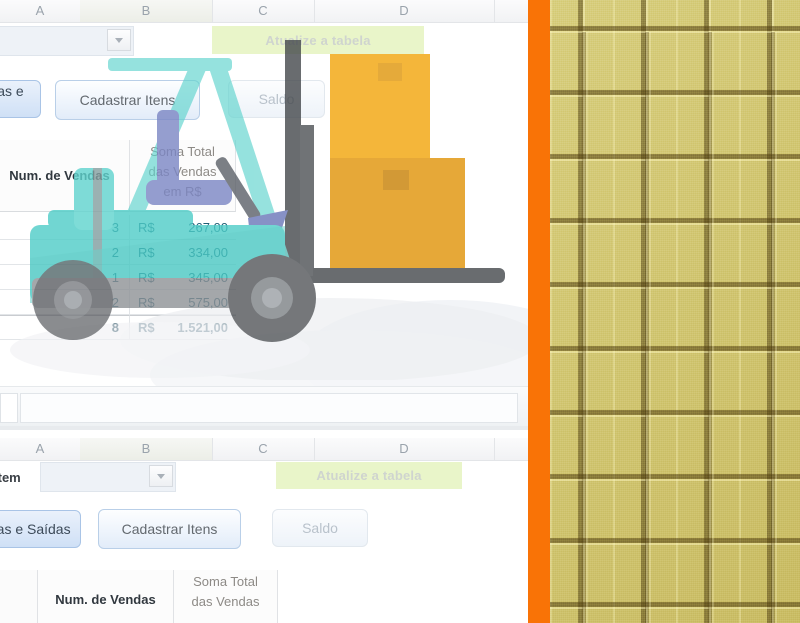  I want to click on button-cadastrar-itens-top: Cadastrar Itens, so click(127, 100).